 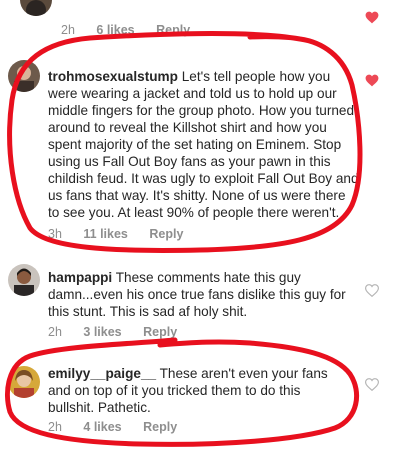 What do you see at coordinates (113, 76) in the screenshot?
I see `comment-username: trohmosexualstump` at bounding box center [113, 76].